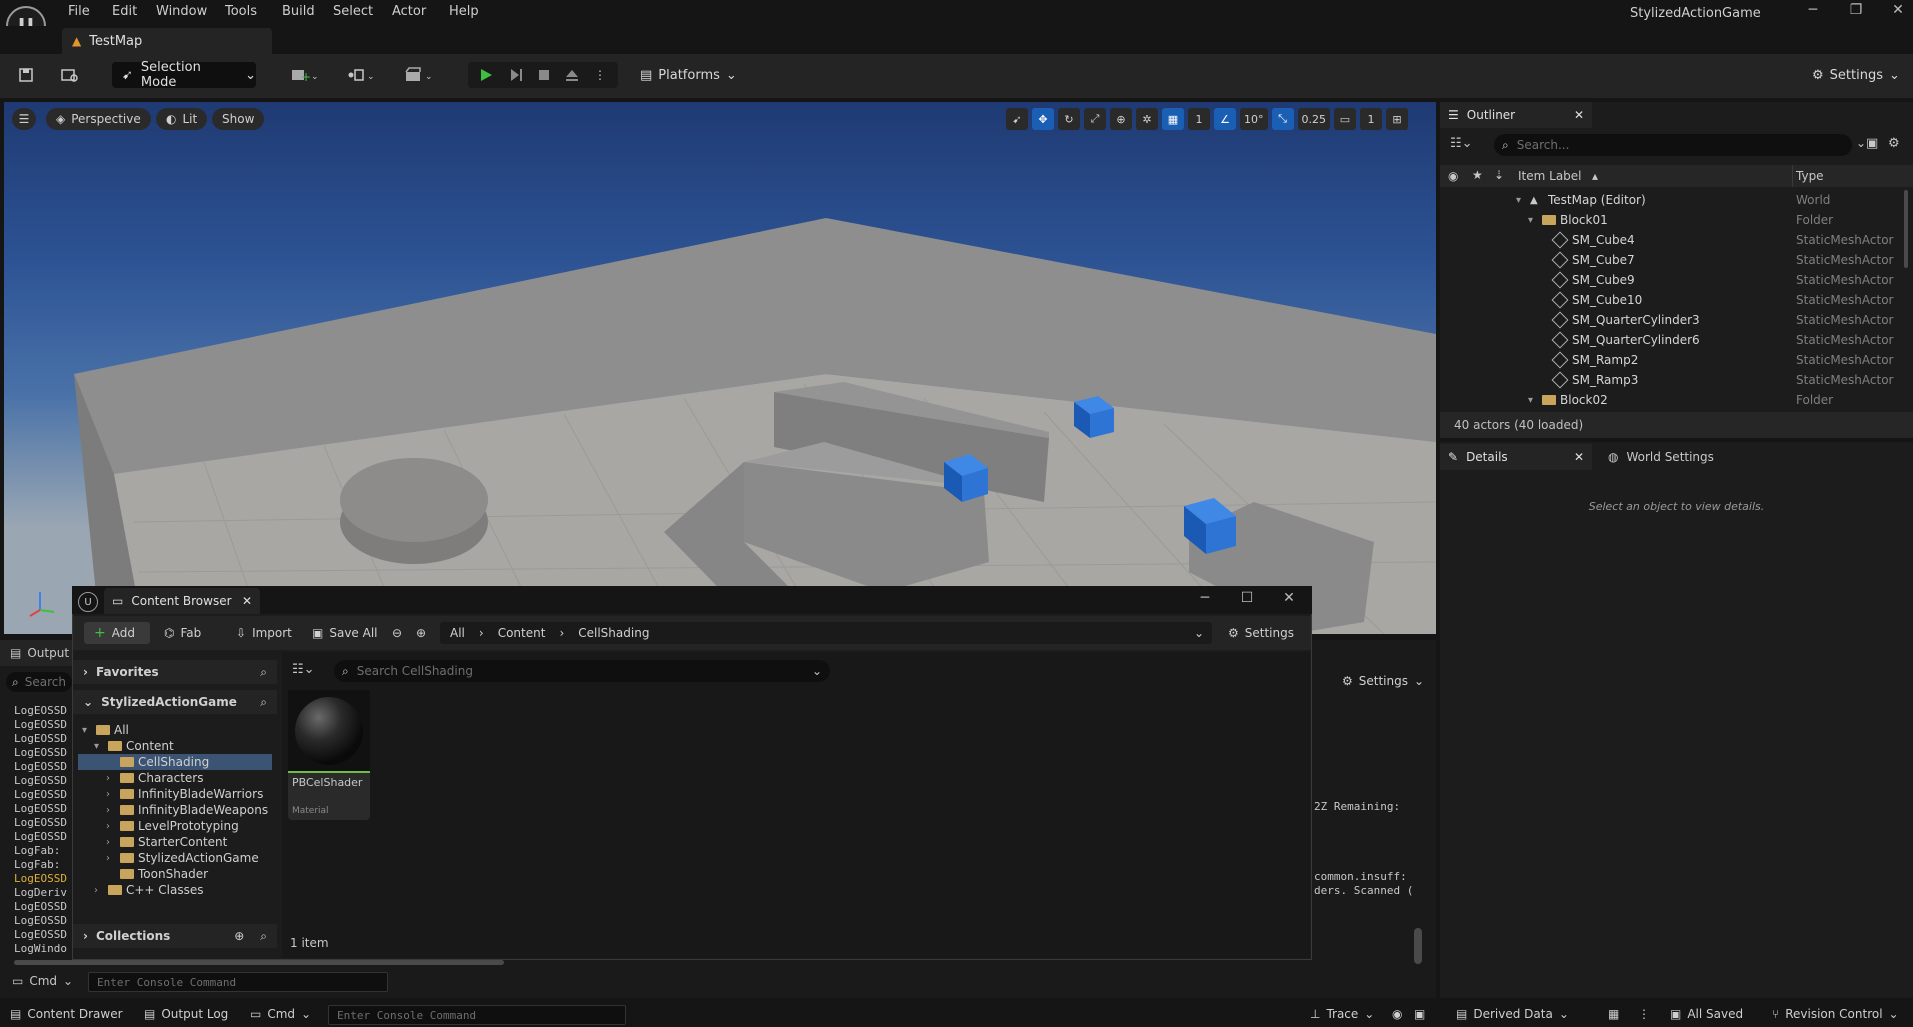  Describe the element at coordinates (1017, 119) in the screenshot. I see `select-tool-icon: ➹` at that location.